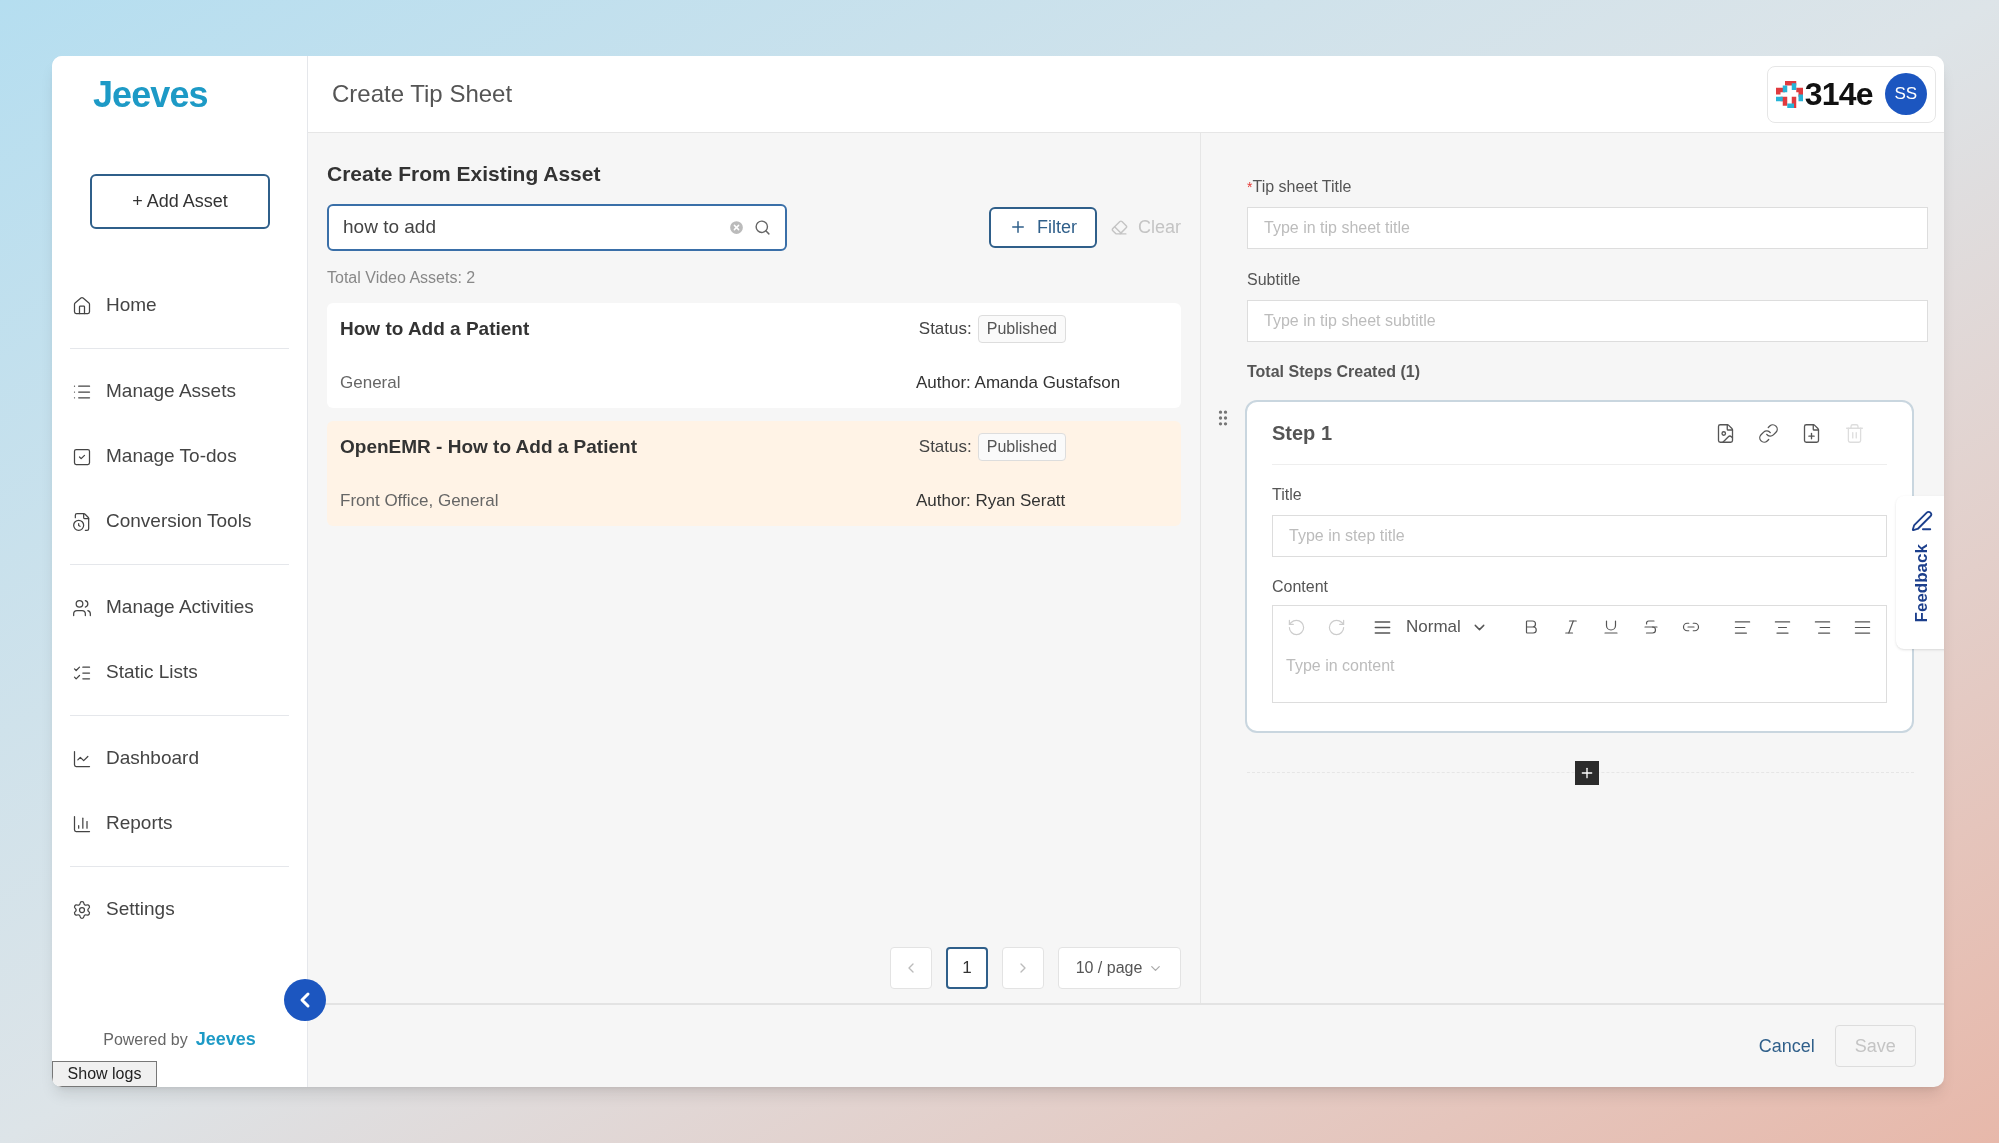 The width and height of the screenshot is (1999, 1143). What do you see at coordinates (1587, 228) in the screenshot?
I see `text-field: Type in tip sheet title` at bounding box center [1587, 228].